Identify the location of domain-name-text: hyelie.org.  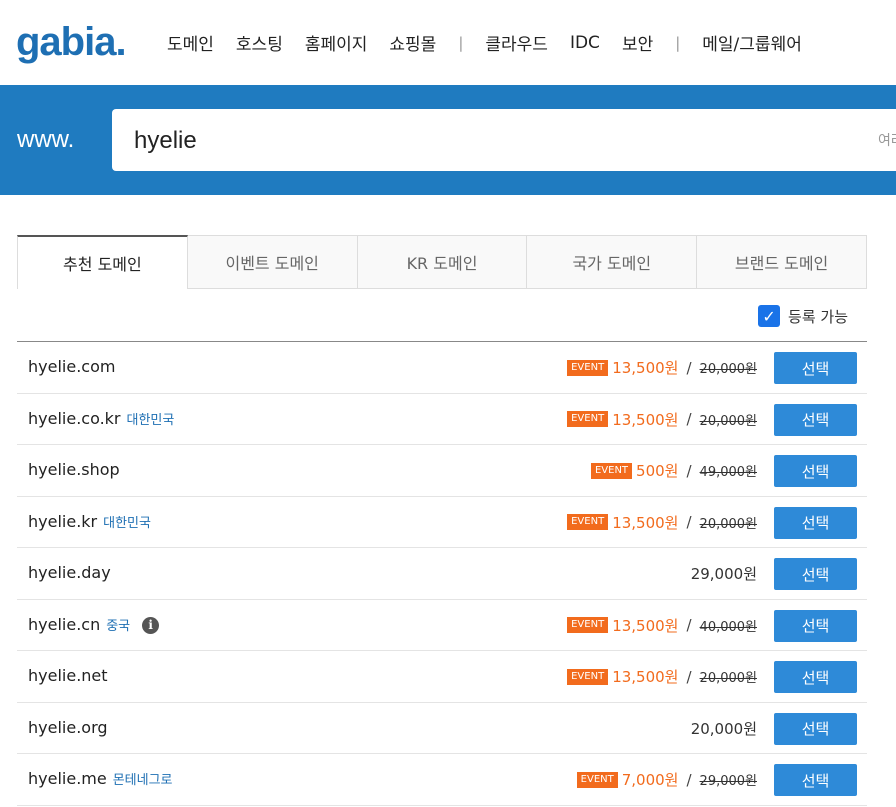
(68, 727).